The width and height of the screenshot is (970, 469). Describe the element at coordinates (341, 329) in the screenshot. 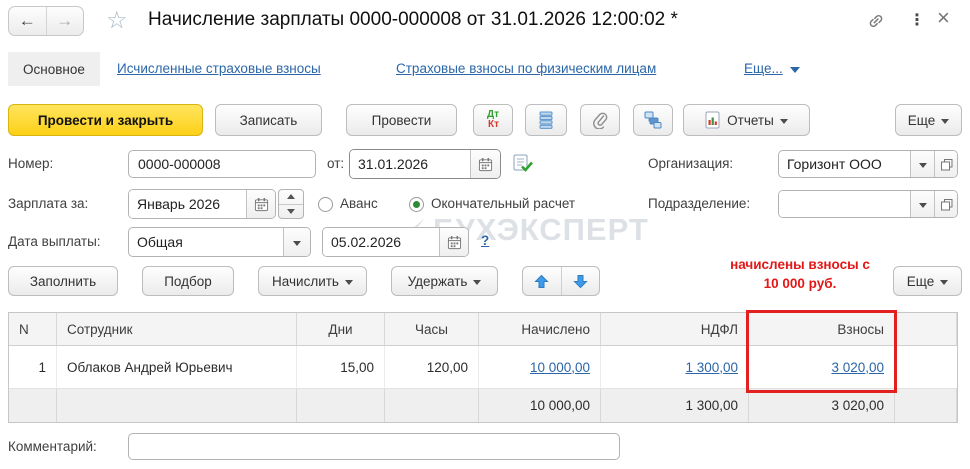

I see `col-header-days: Дни` at that location.